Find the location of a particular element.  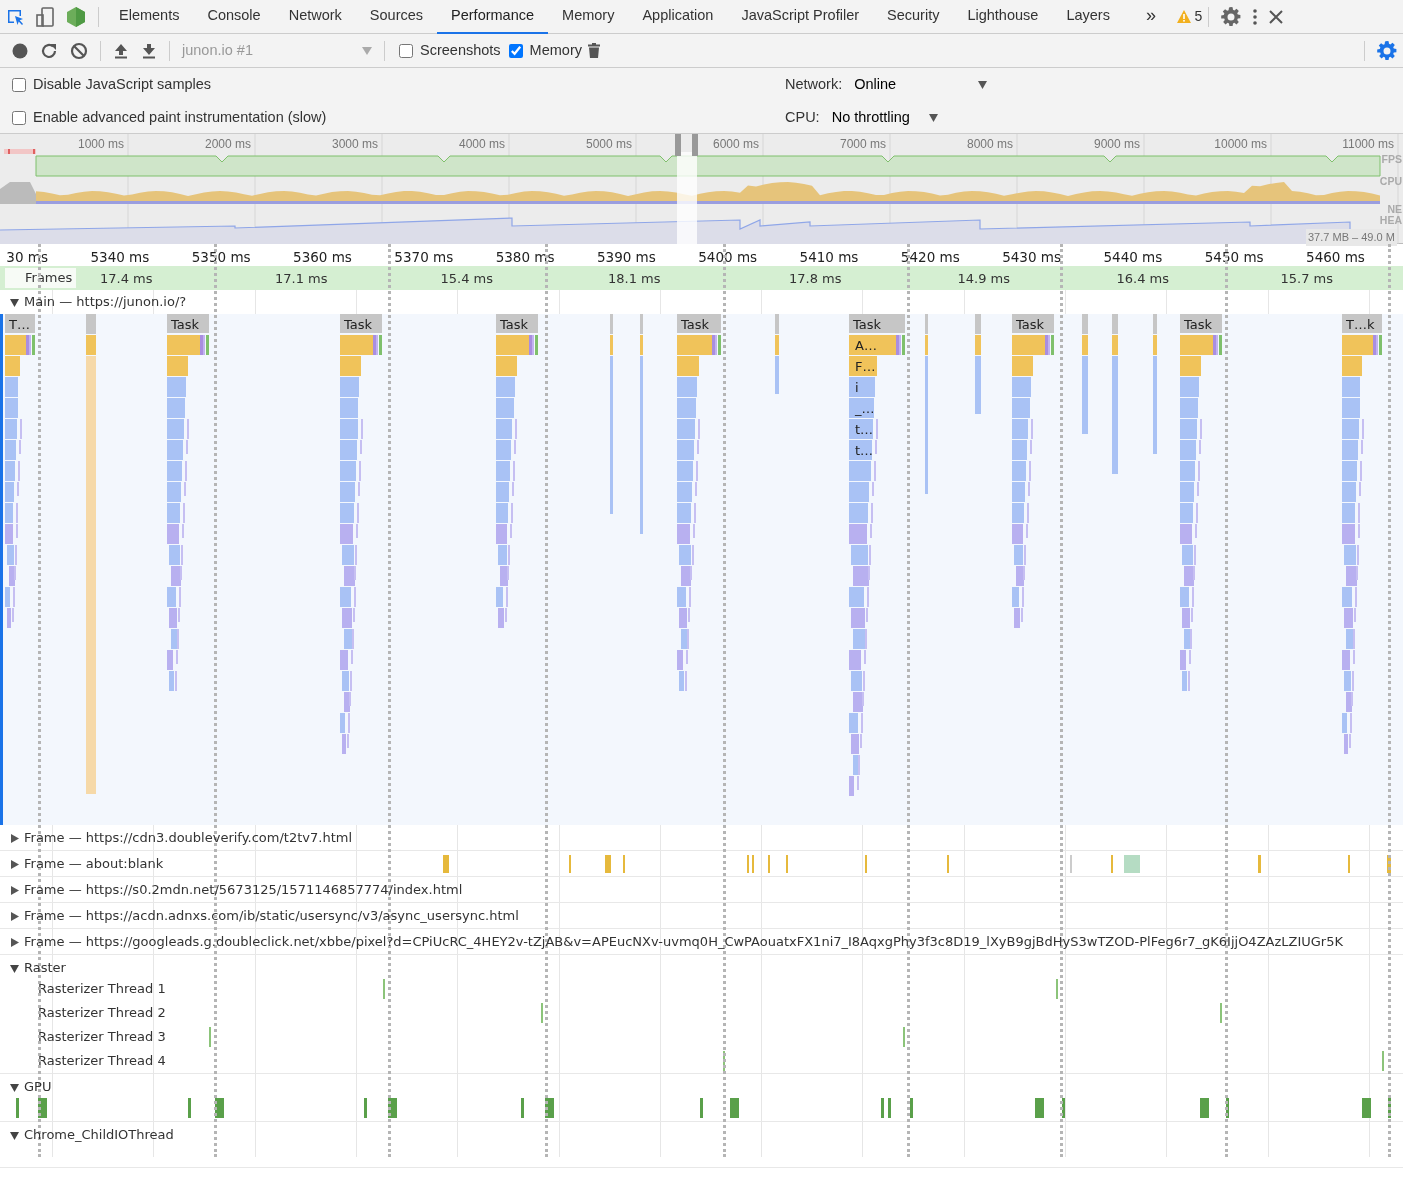

frame-duration: 17.8 ms is located at coordinates (815, 279).